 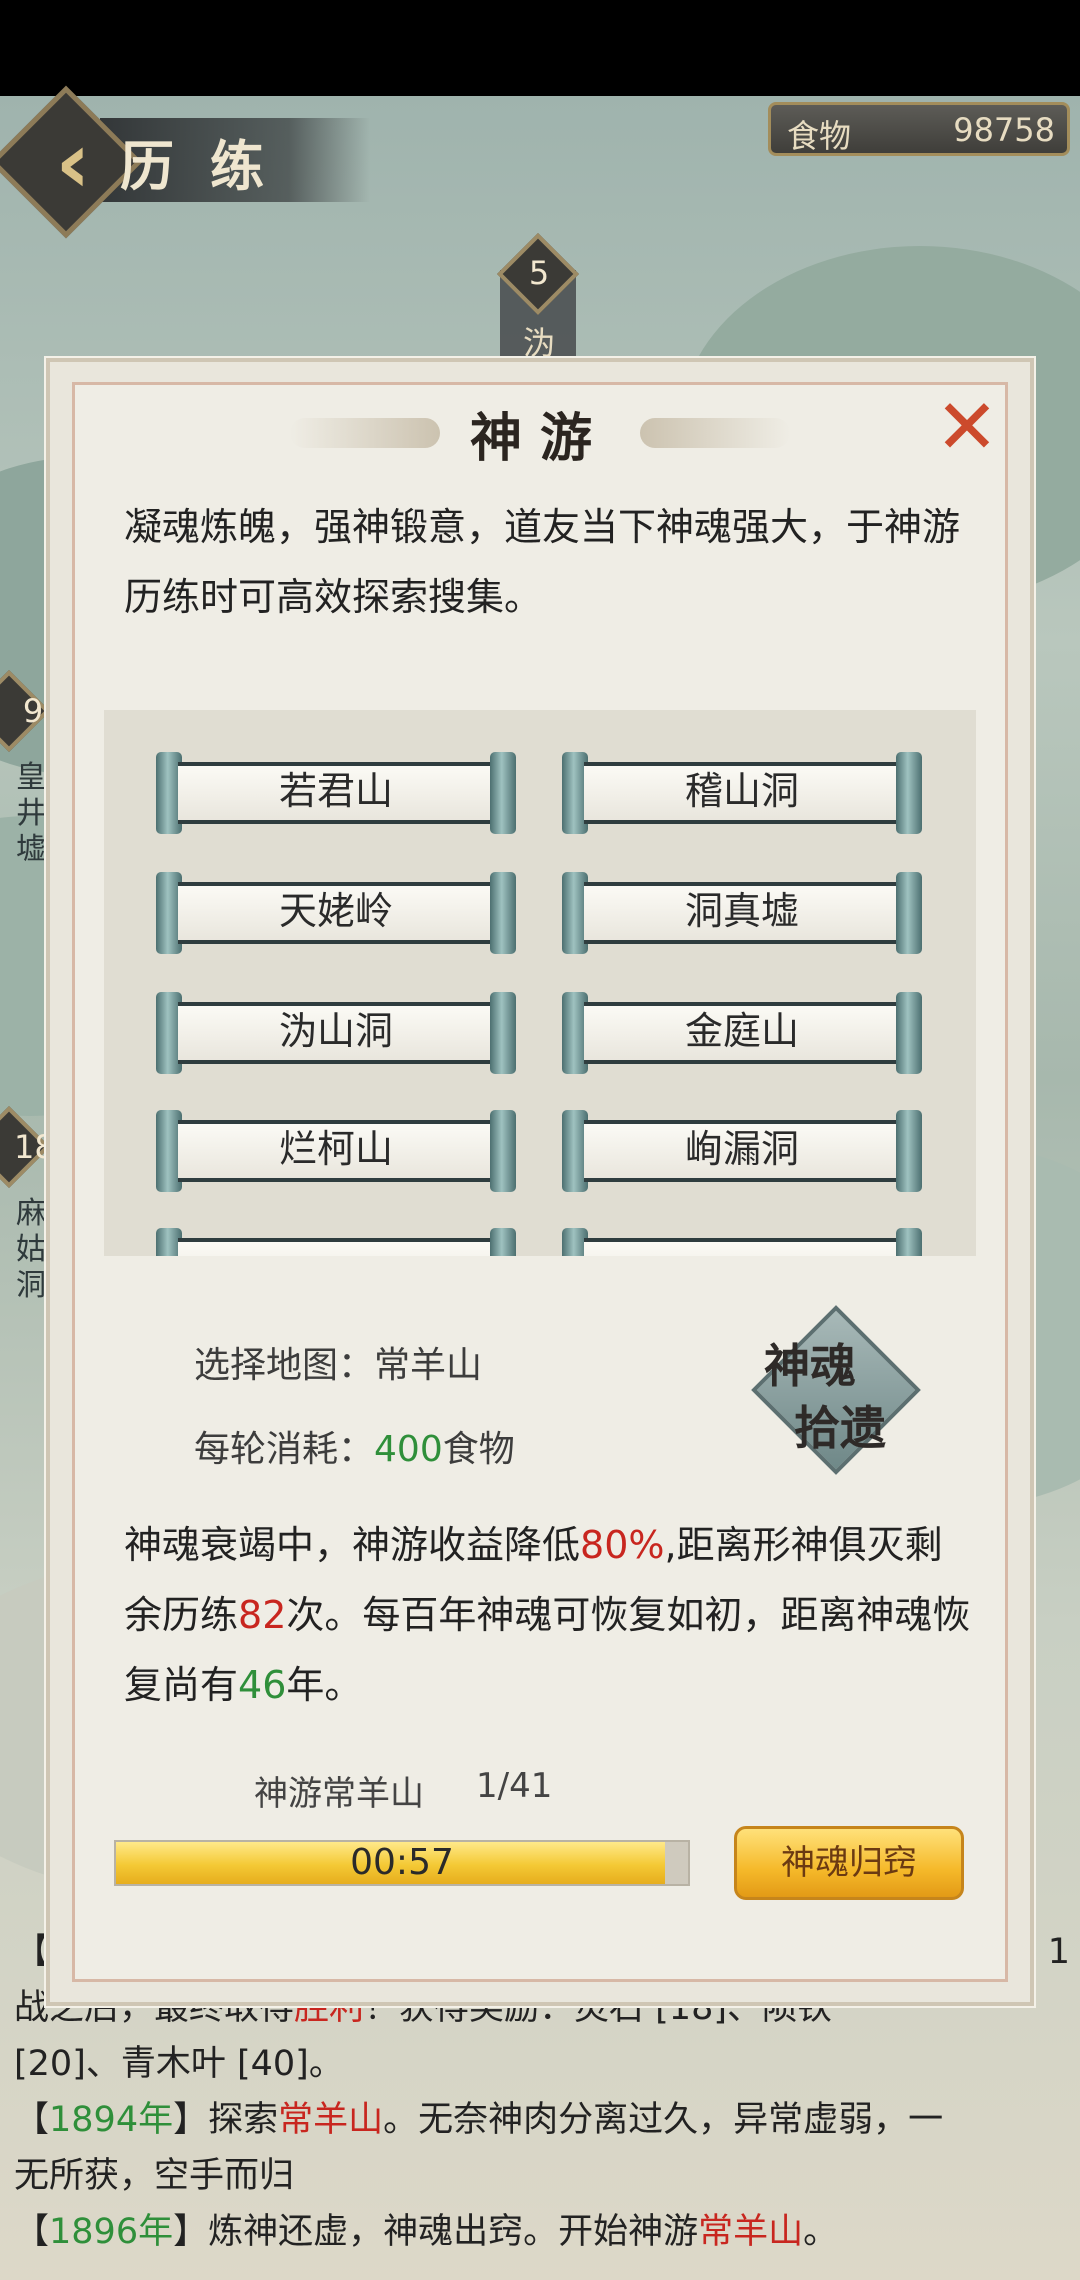 What do you see at coordinates (810, 1366) in the screenshot?
I see `seal-text: 神魂` at bounding box center [810, 1366].